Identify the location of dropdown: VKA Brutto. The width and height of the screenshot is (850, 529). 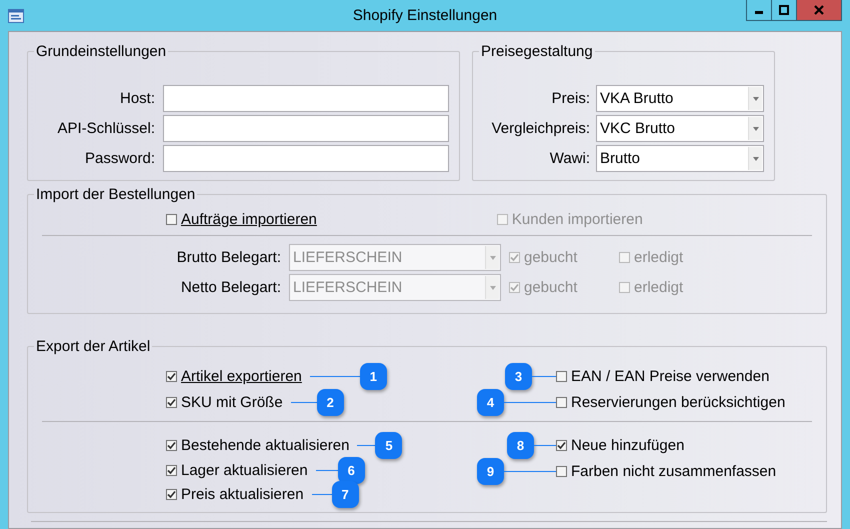
(680, 98).